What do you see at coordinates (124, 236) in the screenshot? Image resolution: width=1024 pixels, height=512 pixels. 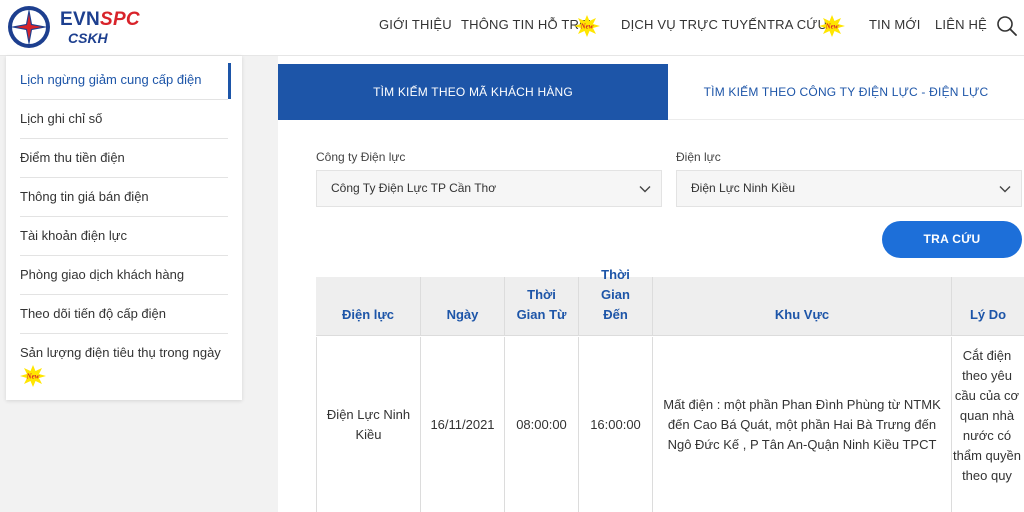 I see `sidebar-item-tai-khoan: Tài khoản điện lực` at bounding box center [124, 236].